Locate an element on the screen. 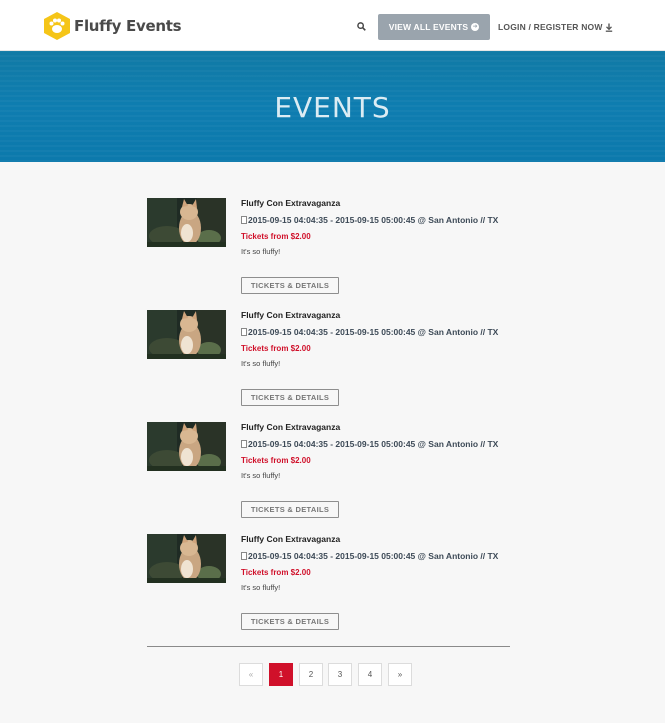 The height and width of the screenshot is (723, 665). pagination-page-2: 2 is located at coordinates (311, 674).